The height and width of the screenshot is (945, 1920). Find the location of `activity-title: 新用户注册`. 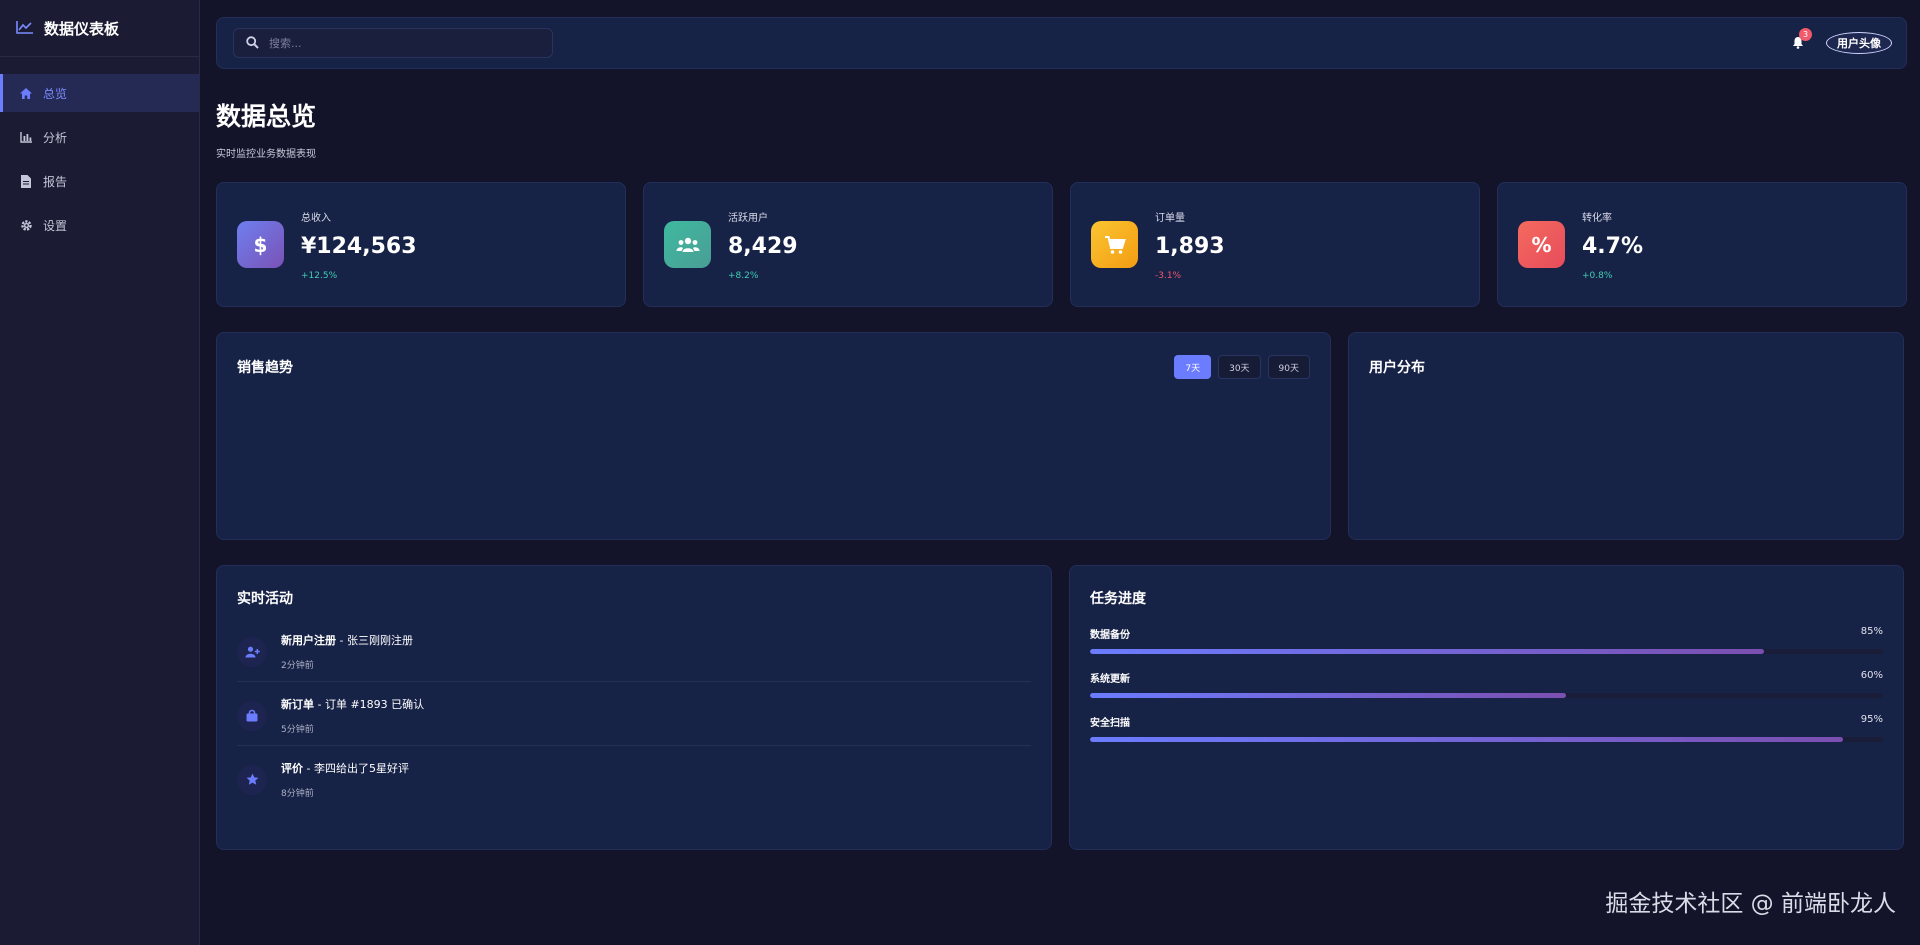

activity-title: 新用户注册 is located at coordinates (308, 640).